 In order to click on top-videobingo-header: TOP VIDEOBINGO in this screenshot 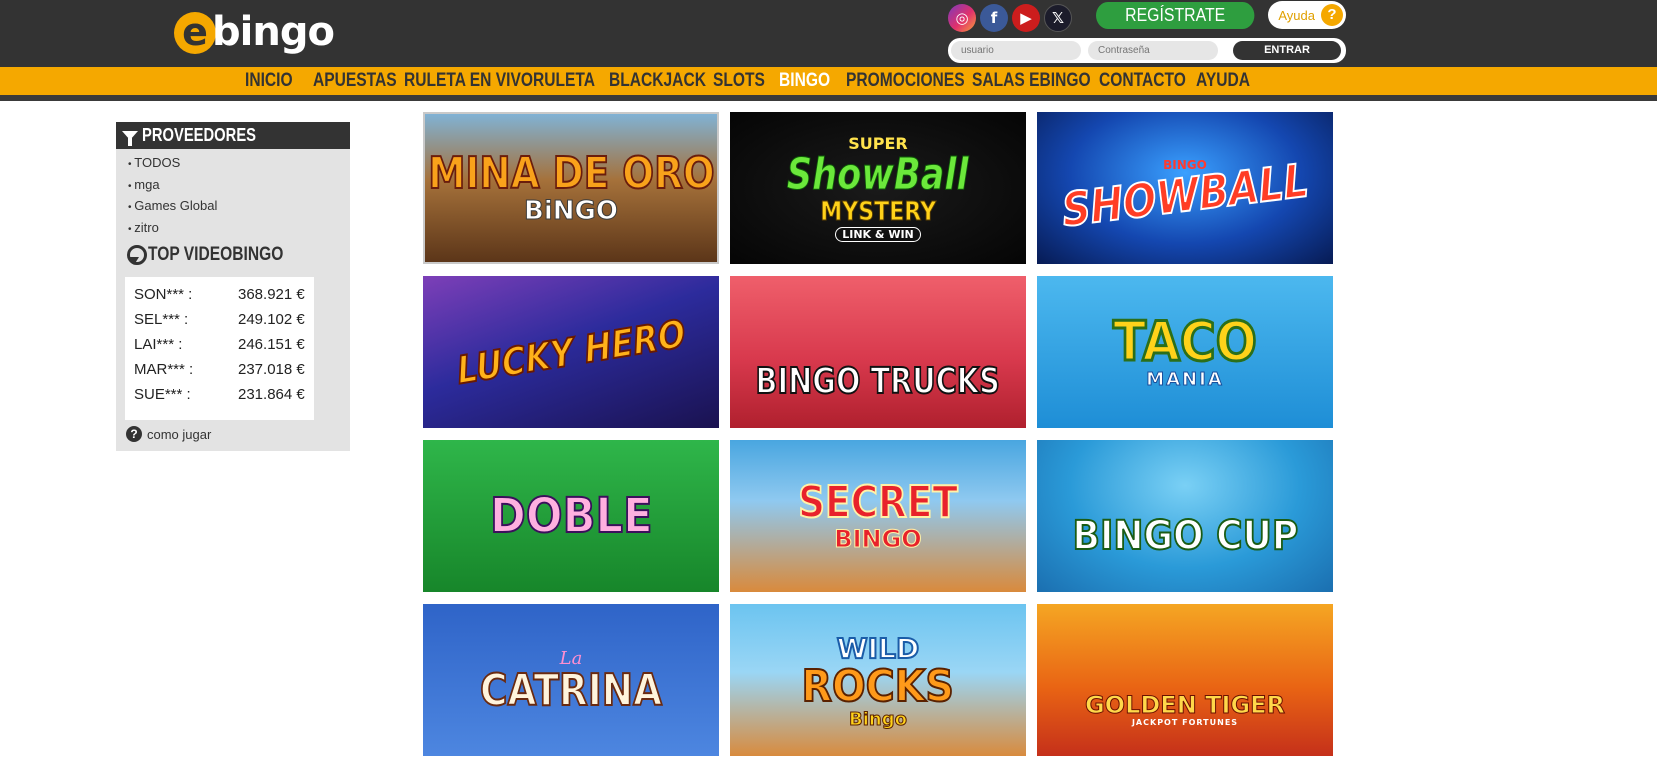, I will do `click(233, 255)`.